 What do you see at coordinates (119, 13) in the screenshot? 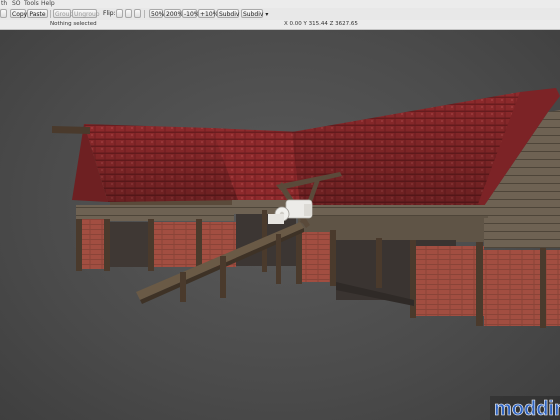
I see `flip-horizontal-button` at bounding box center [119, 13].